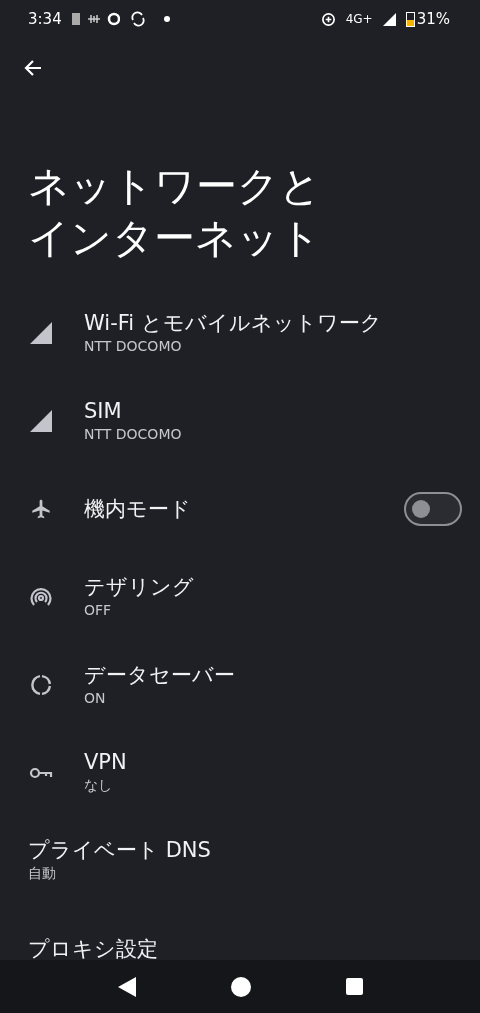  What do you see at coordinates (137, 19) in the screenshot?
I see `sync-icon` at bounding box center [137, 19].